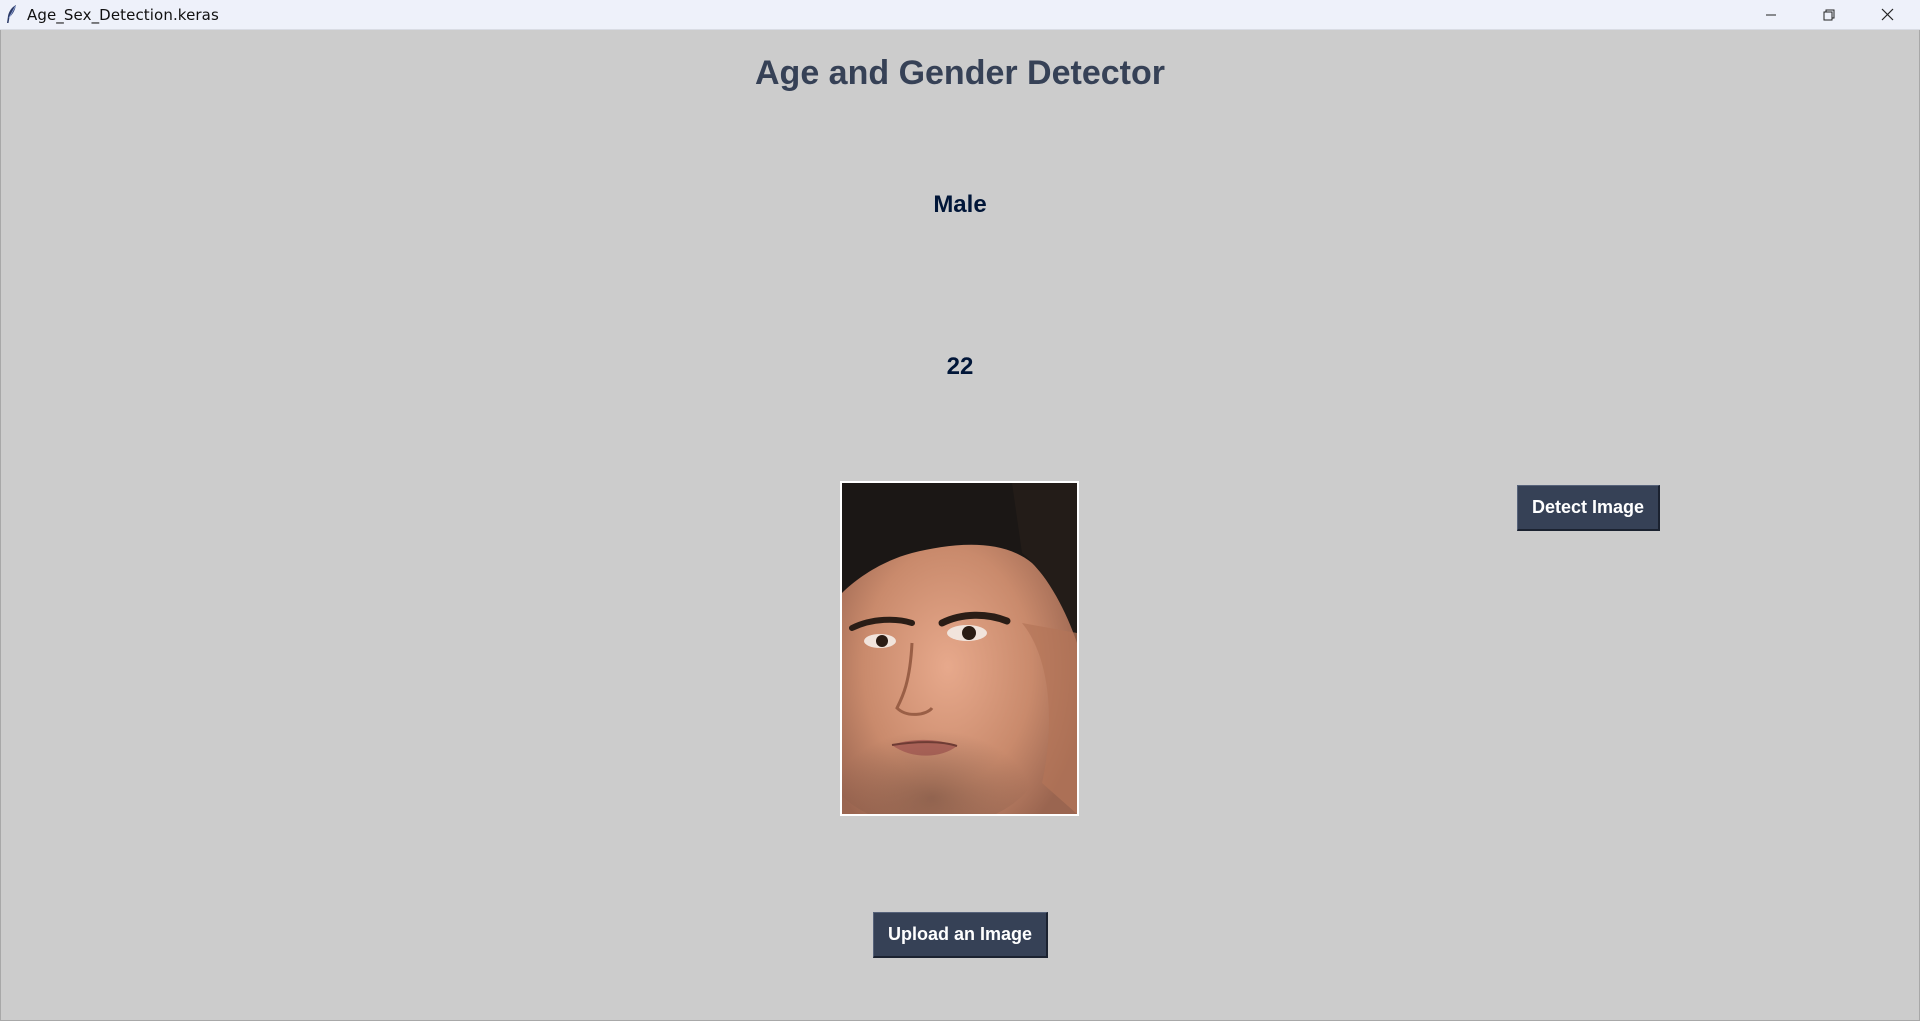 The width and height of the screenshot is (1920, 1021). What do you see at coordinates (960, 366) in the screenshot?
I see `age-result-label: 22` at bounding box center [960, 366].